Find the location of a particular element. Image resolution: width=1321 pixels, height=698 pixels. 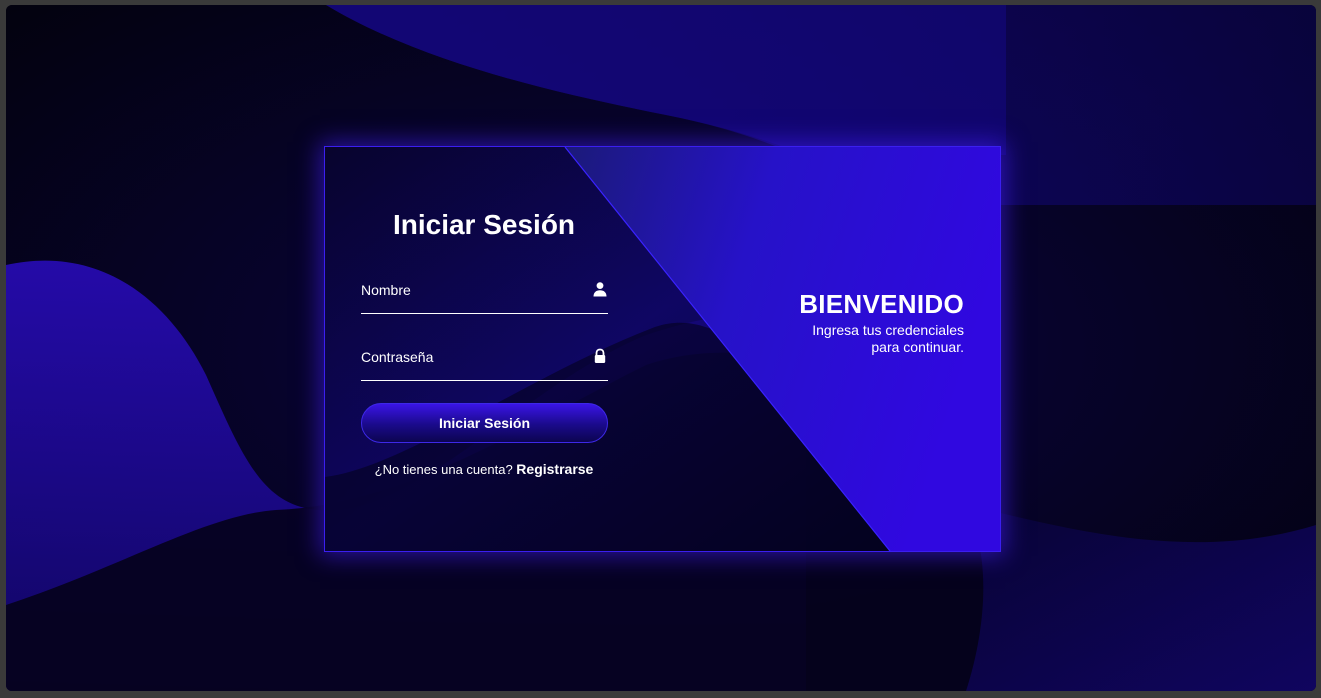

login-title: Iniciar Sesión is located at coordinates (484, 224).